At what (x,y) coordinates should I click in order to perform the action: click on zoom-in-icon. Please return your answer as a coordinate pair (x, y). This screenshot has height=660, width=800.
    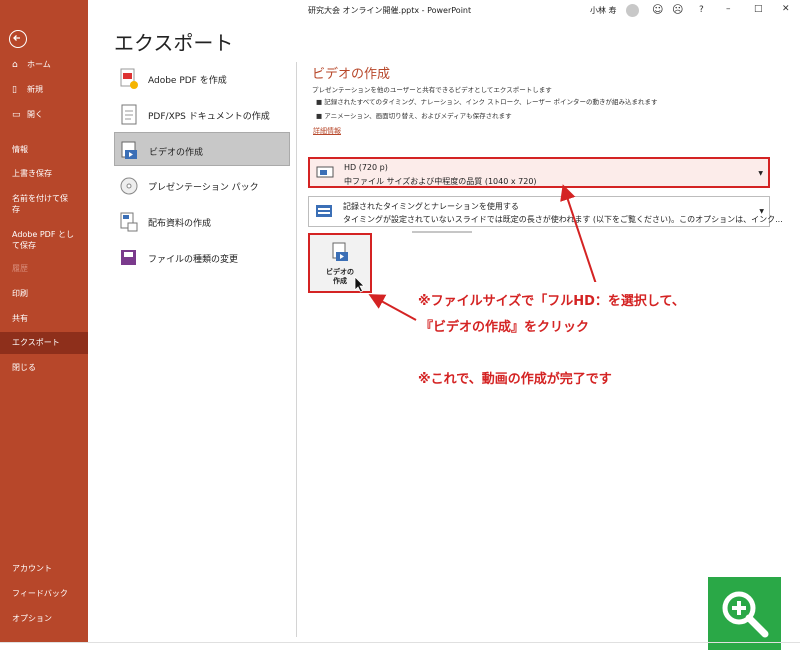
    Looking at the image, I should click on (745, 614).